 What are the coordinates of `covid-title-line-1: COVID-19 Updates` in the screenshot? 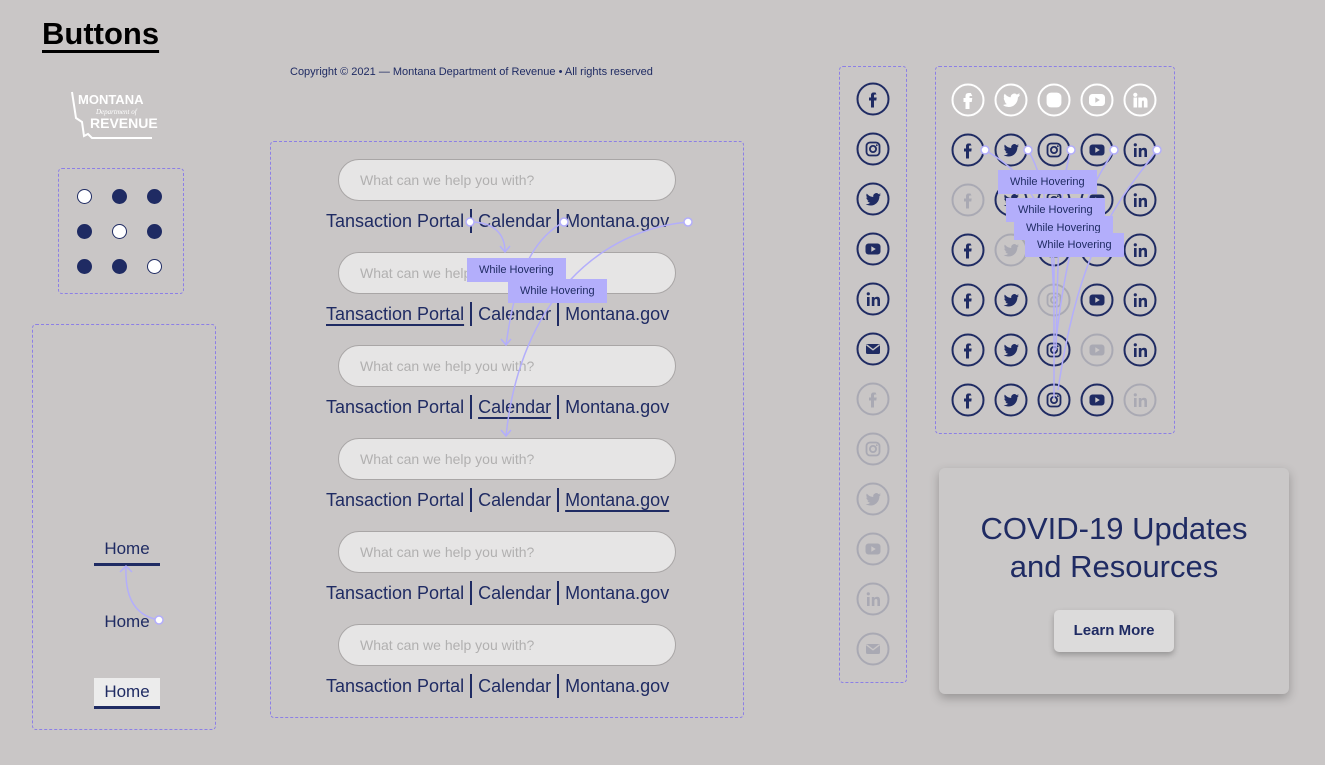 It's located at (1114, 528).